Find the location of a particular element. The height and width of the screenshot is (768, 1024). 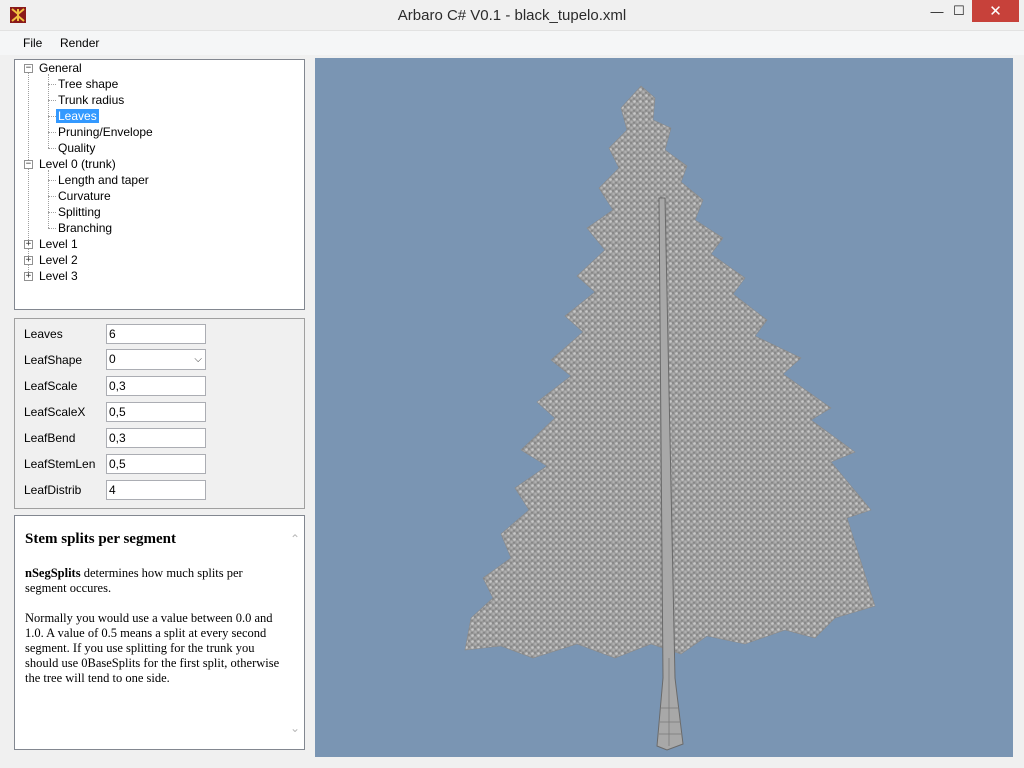

leaf-shape-value: 0 is located at coordinates (112, 359).